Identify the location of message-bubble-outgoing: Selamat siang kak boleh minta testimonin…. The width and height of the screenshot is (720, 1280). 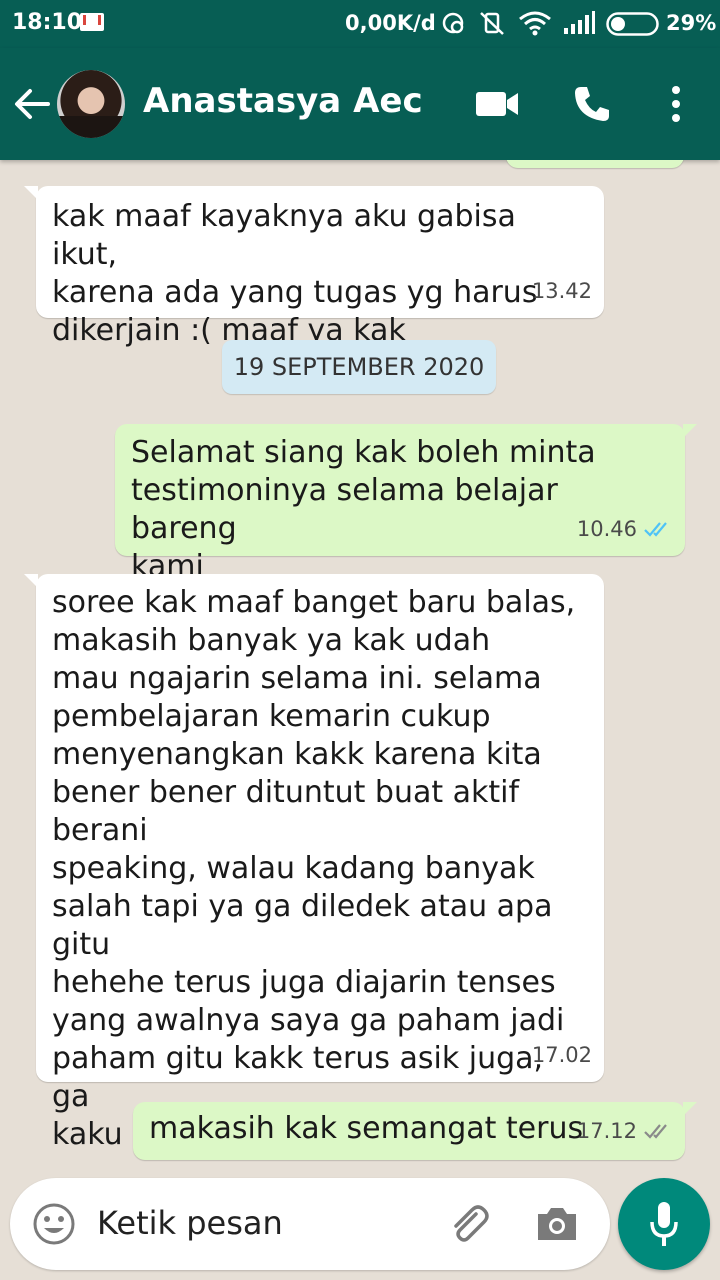
(406, 504).